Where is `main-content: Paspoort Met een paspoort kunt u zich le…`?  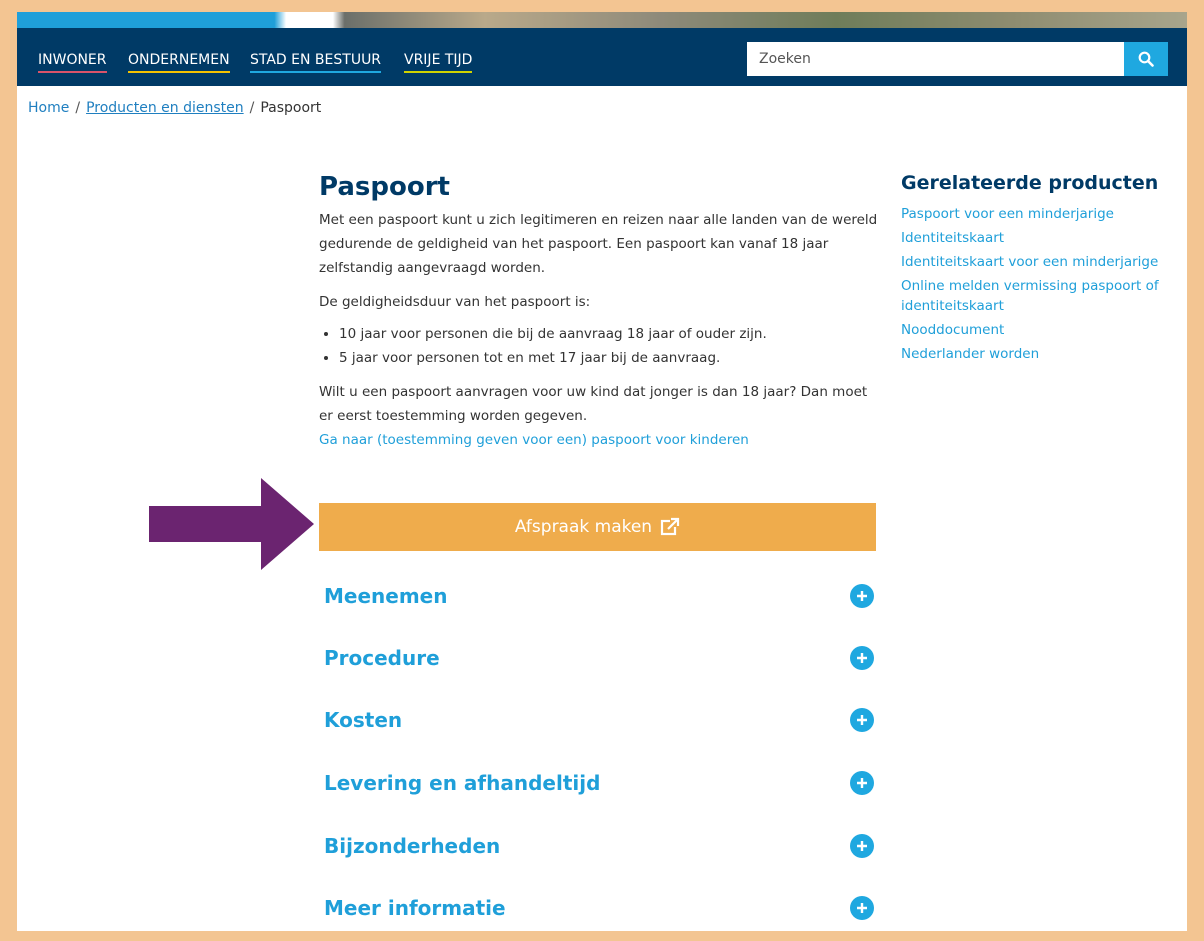 main-content: Paspoort Met een paspoort kunt u zich le… is located at coordinates (599, 312).